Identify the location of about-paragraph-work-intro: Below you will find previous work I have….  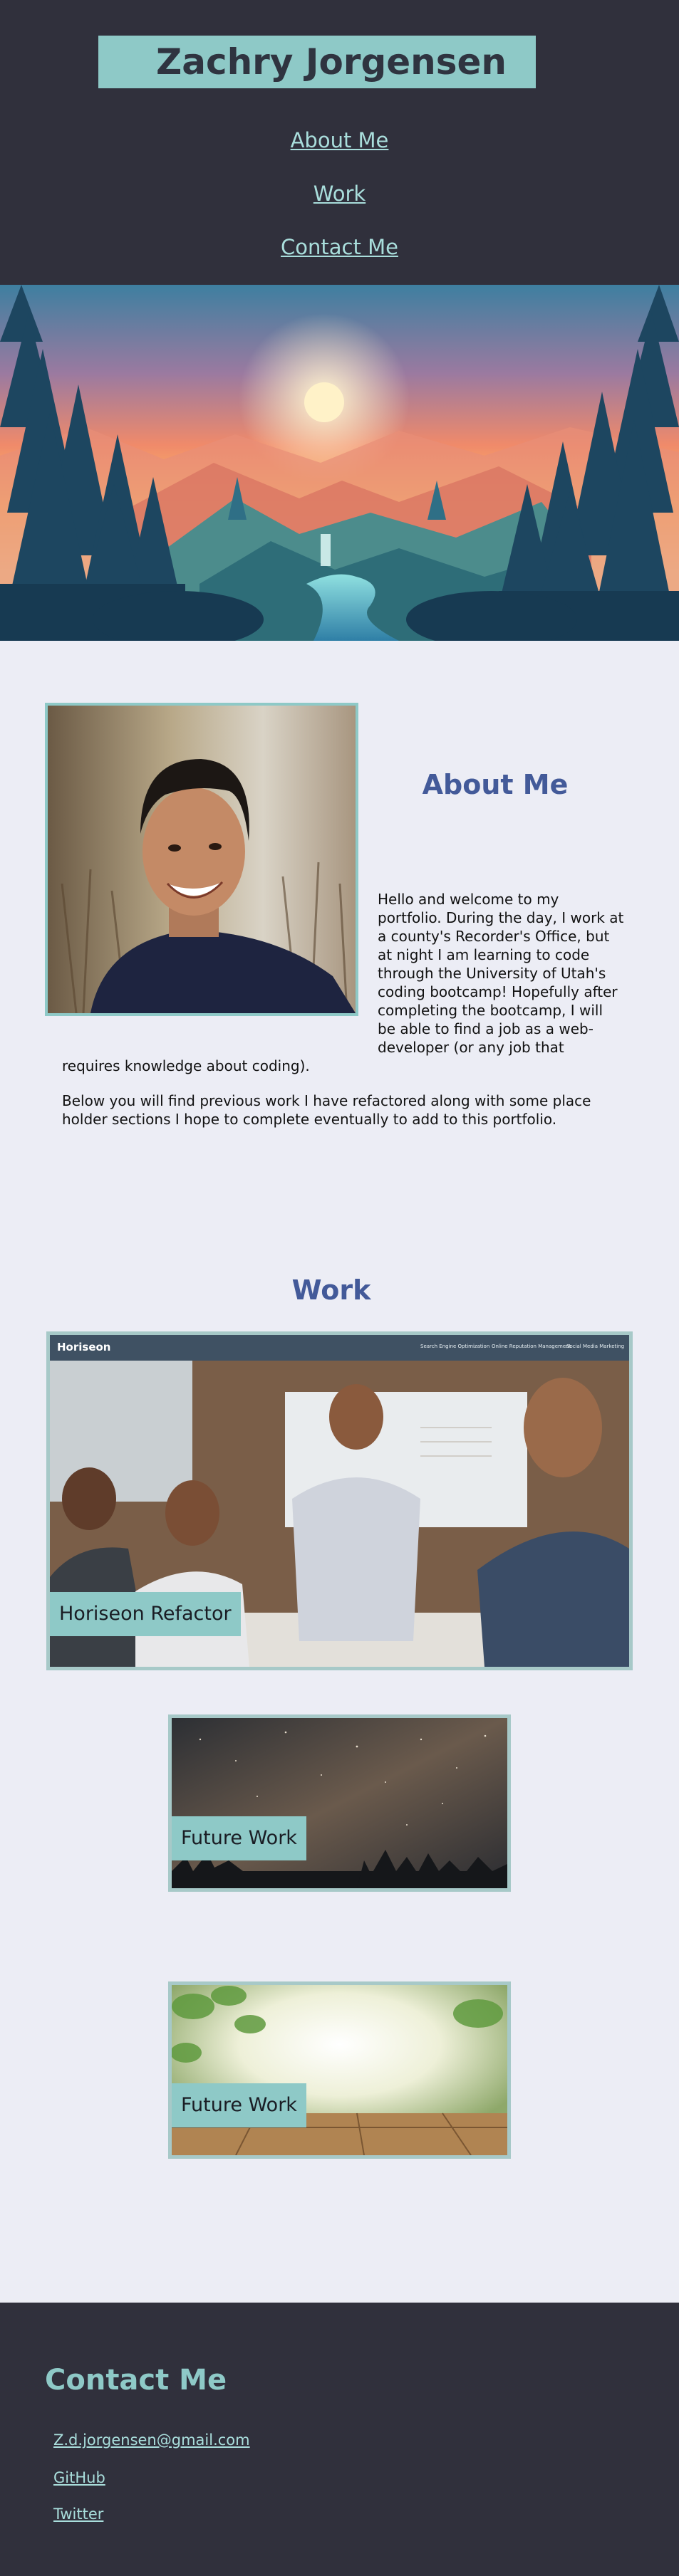
(326, 1110).